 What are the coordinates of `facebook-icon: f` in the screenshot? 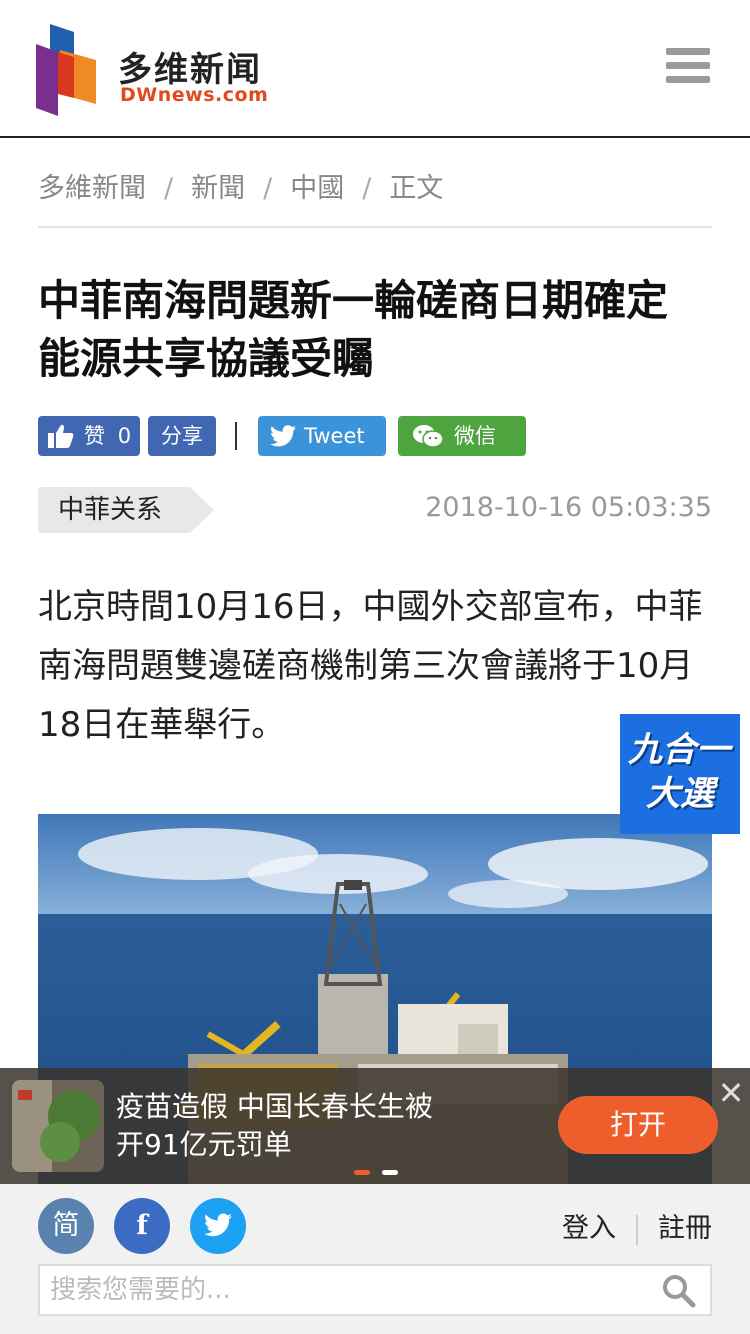 It's located at (142, 1226).